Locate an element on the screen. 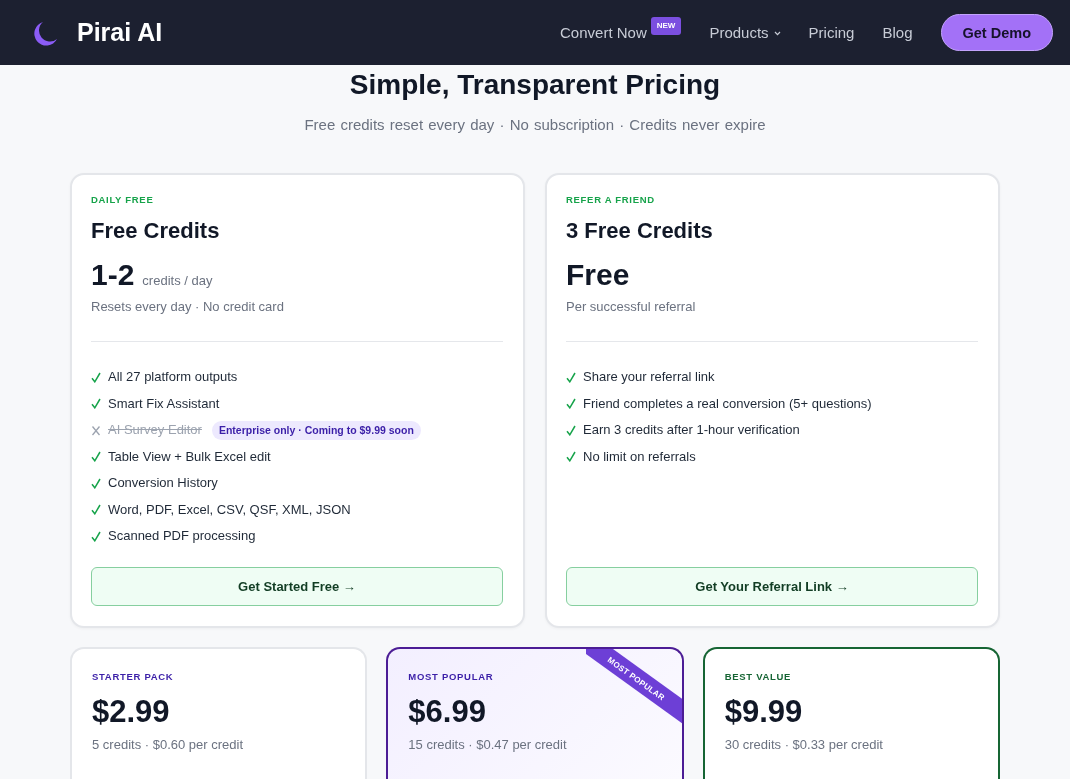  get-demo-button: Get Demo is located at coordinates (996, 32).